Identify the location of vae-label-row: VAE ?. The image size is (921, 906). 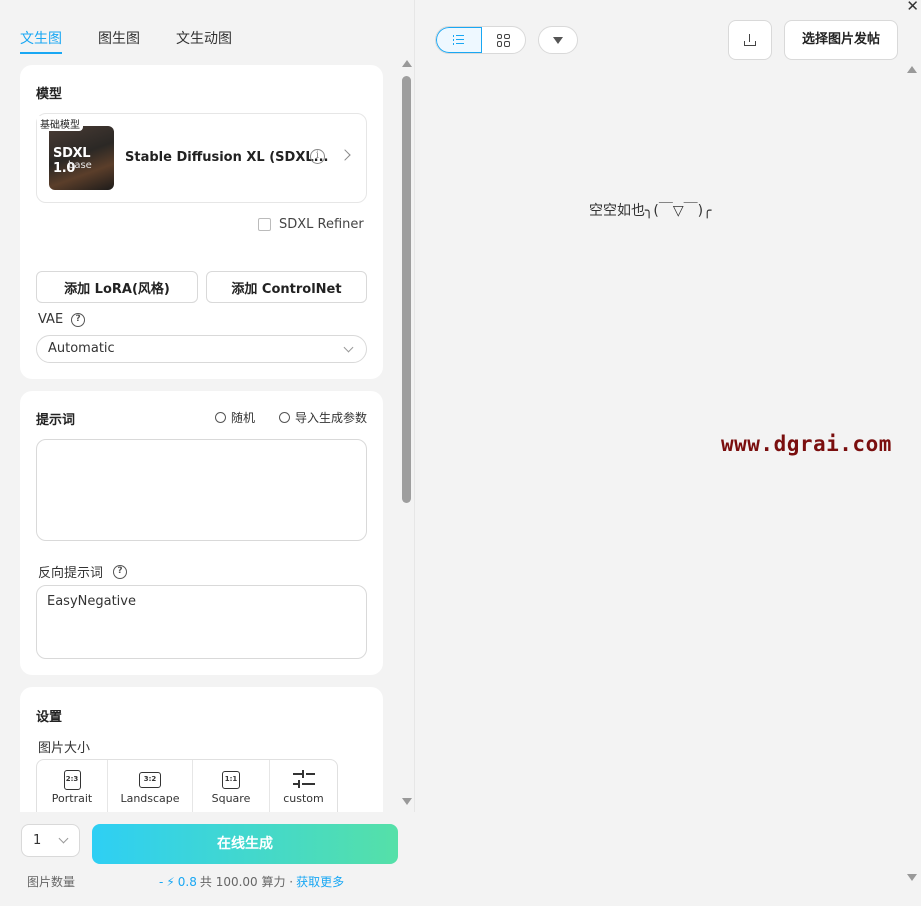
(62, 319).